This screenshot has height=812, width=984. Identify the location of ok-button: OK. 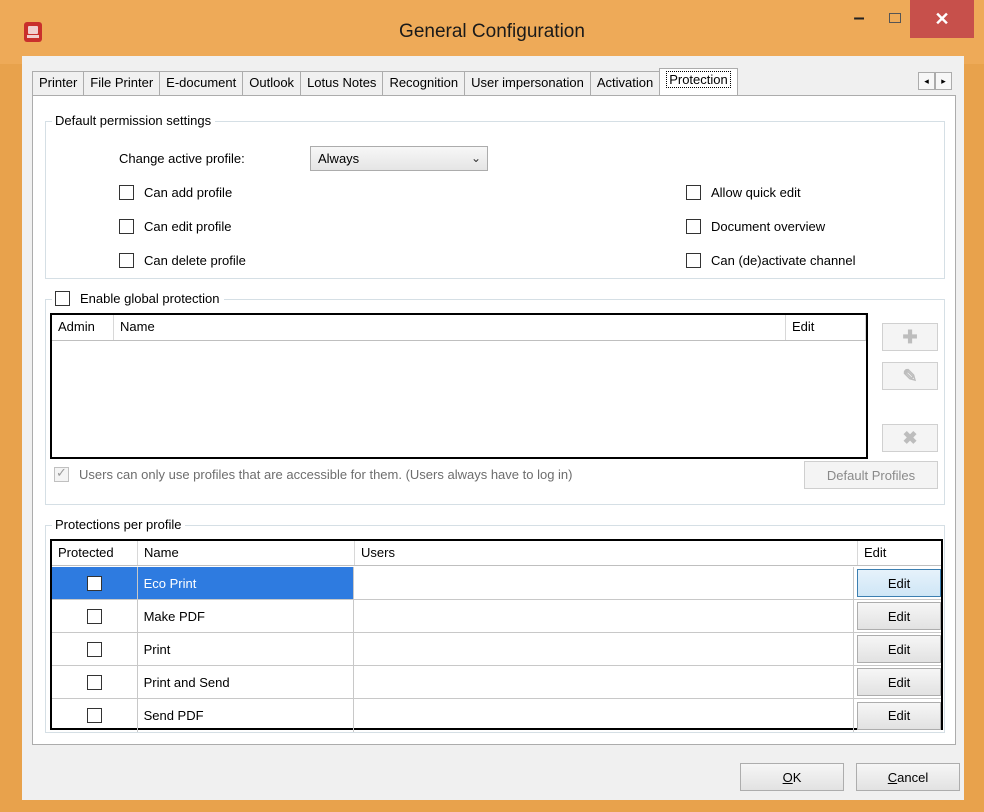
(792, 777).